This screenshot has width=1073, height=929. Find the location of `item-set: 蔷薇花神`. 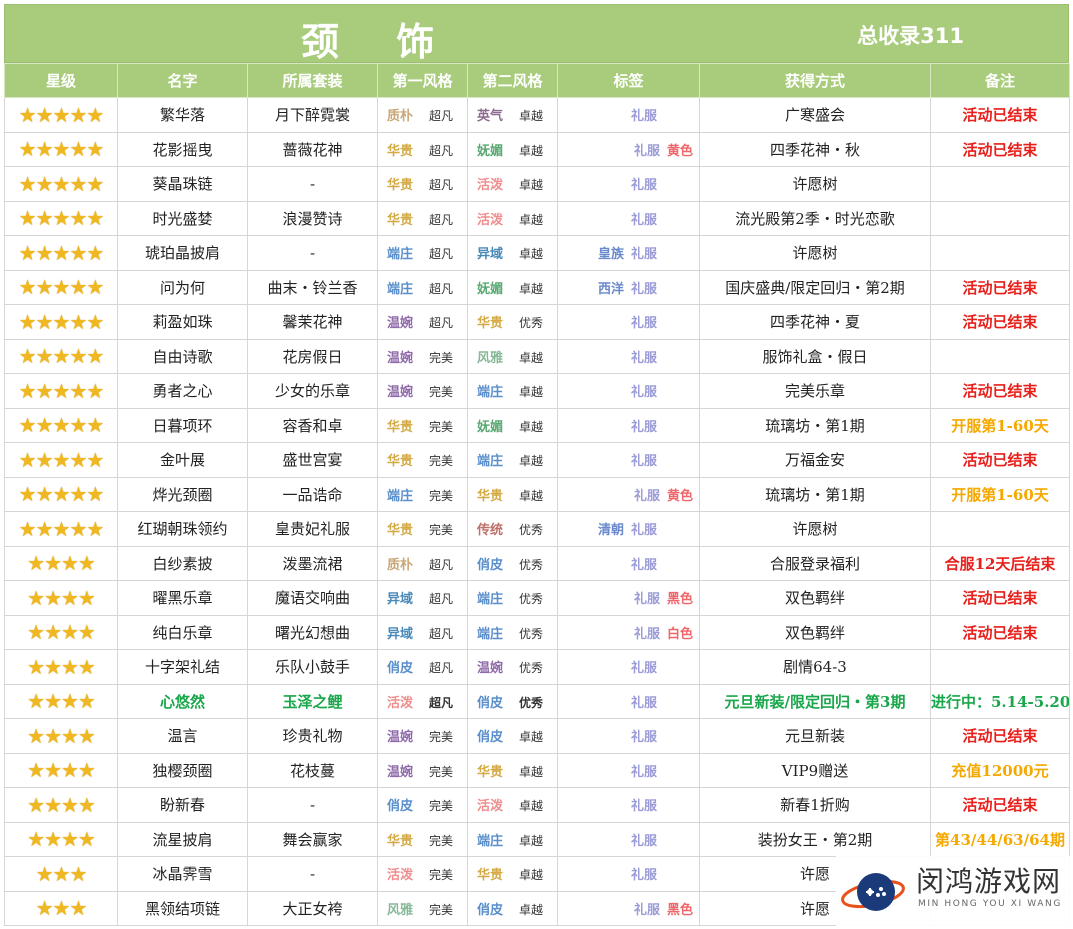

item-set: 蔷薇花神 is located at coordinates (312, 149).